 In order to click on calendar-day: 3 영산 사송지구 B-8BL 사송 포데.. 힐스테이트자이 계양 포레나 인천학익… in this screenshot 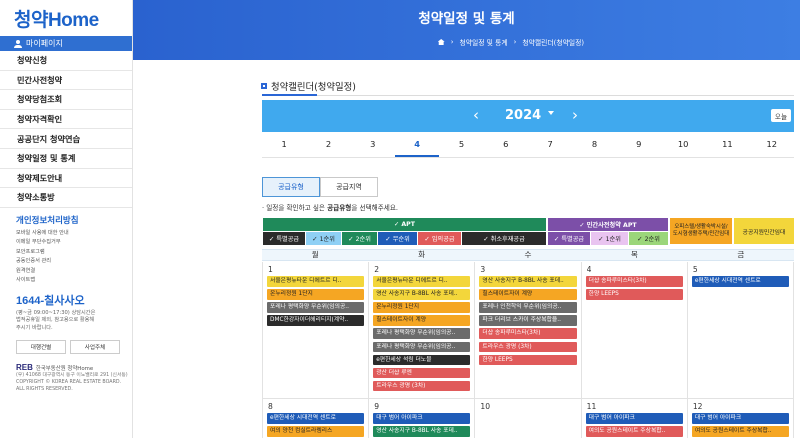, I will do `click(528, 330)`.